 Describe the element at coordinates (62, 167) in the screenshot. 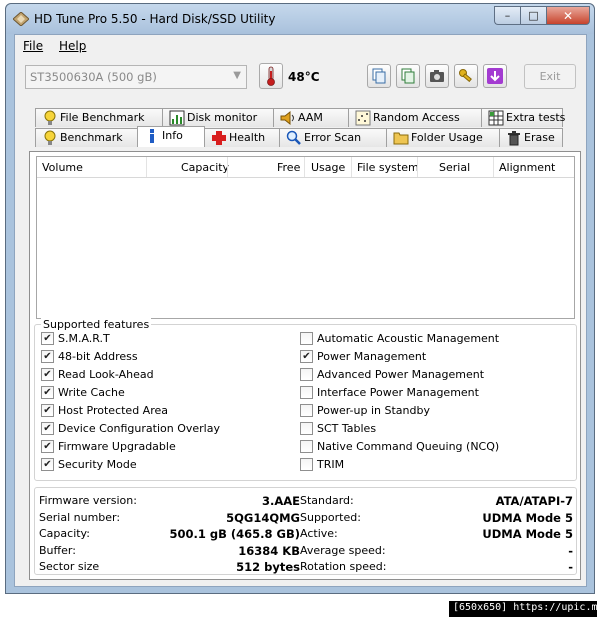

I see `column-header-volume: Volume` at that location.